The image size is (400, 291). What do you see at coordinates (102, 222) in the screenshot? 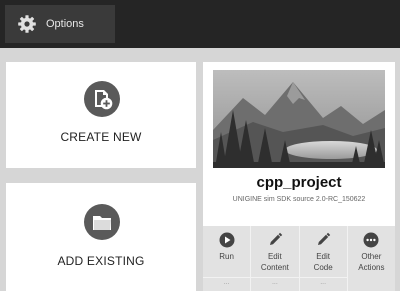
I see `folder-icon` at bounding box center [102, 222].